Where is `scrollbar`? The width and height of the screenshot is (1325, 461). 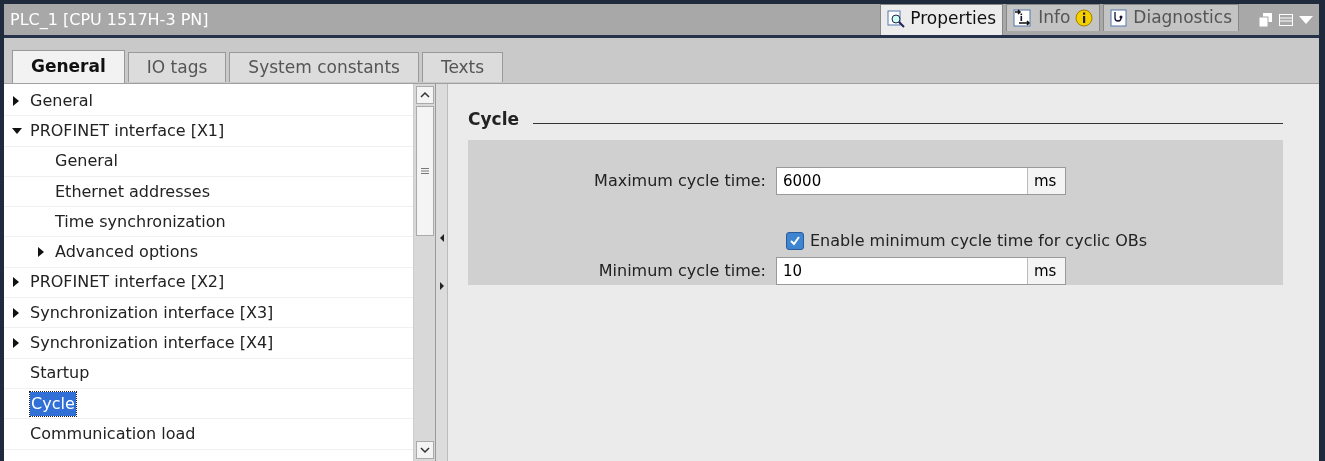 scrollbar is located at coordinates (424, 272).